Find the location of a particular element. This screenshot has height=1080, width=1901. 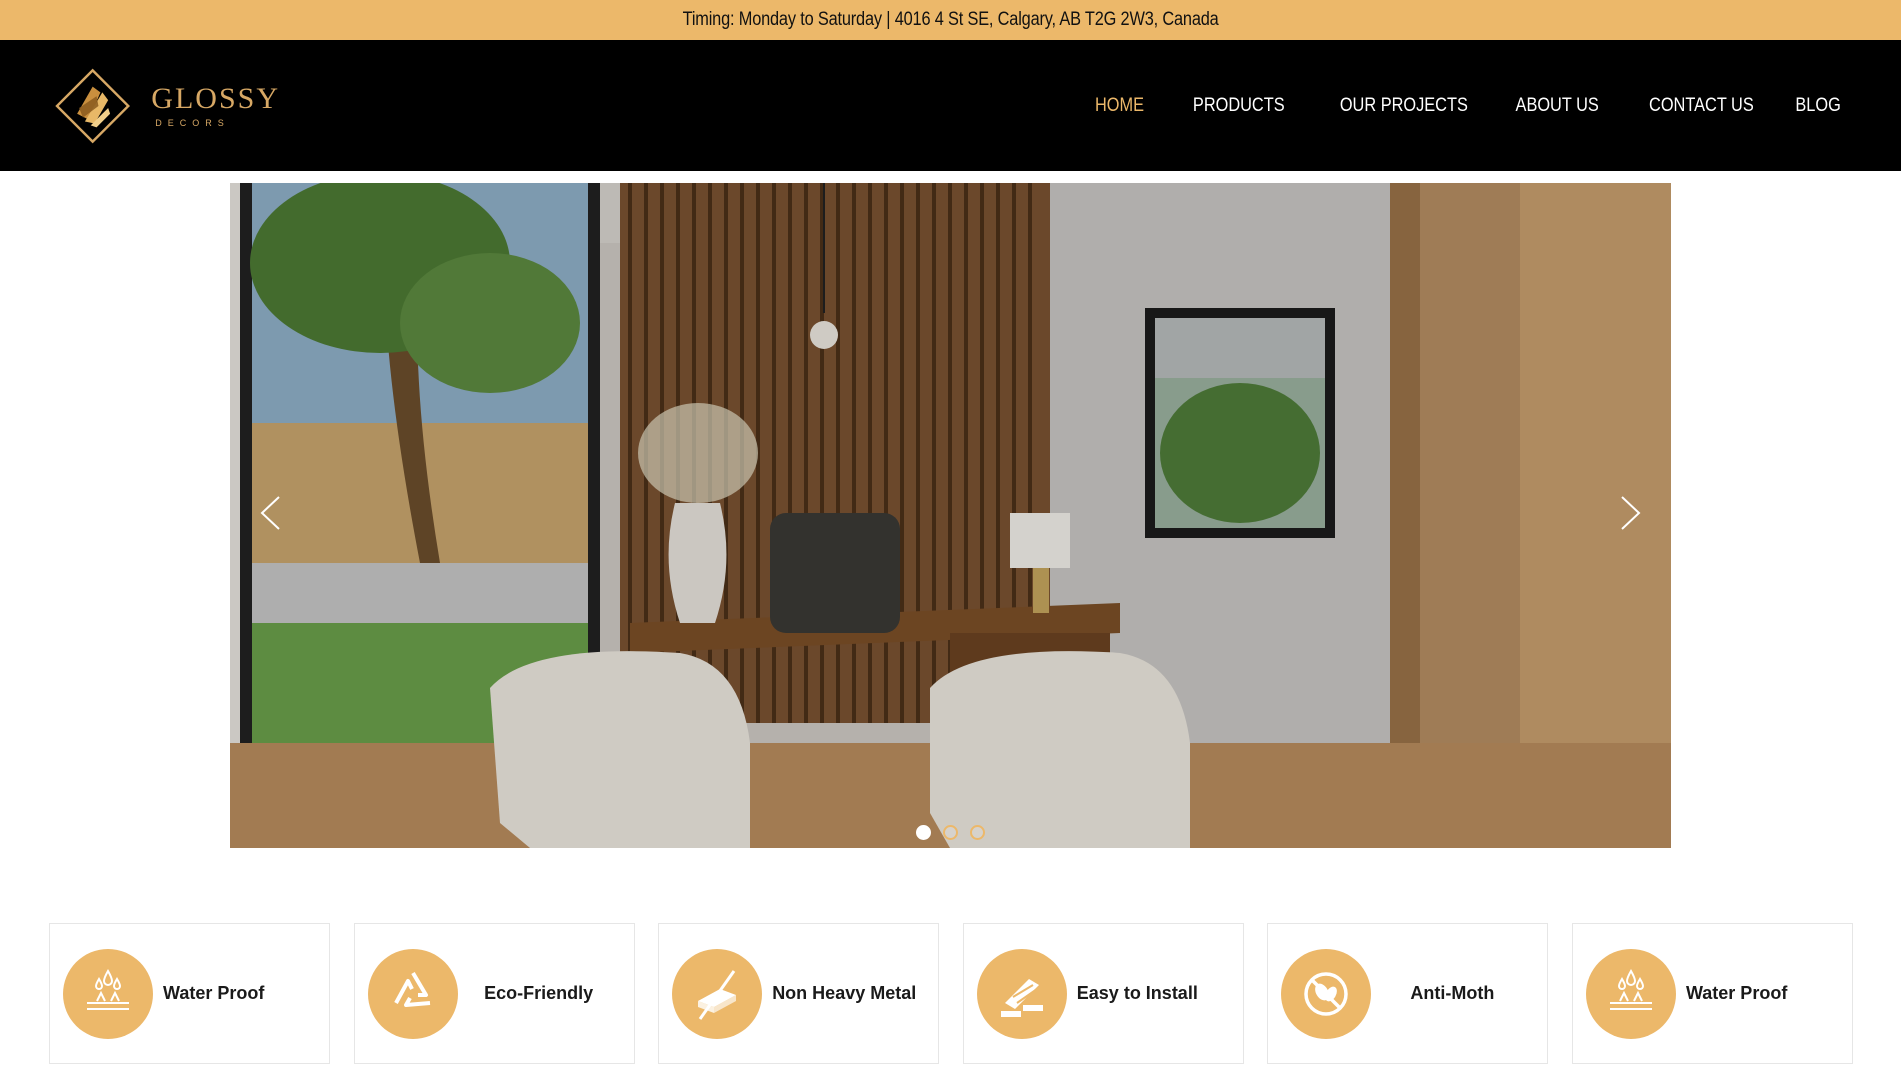

nav-about-us: ABOUT US is located at coordinates (1556, 106).